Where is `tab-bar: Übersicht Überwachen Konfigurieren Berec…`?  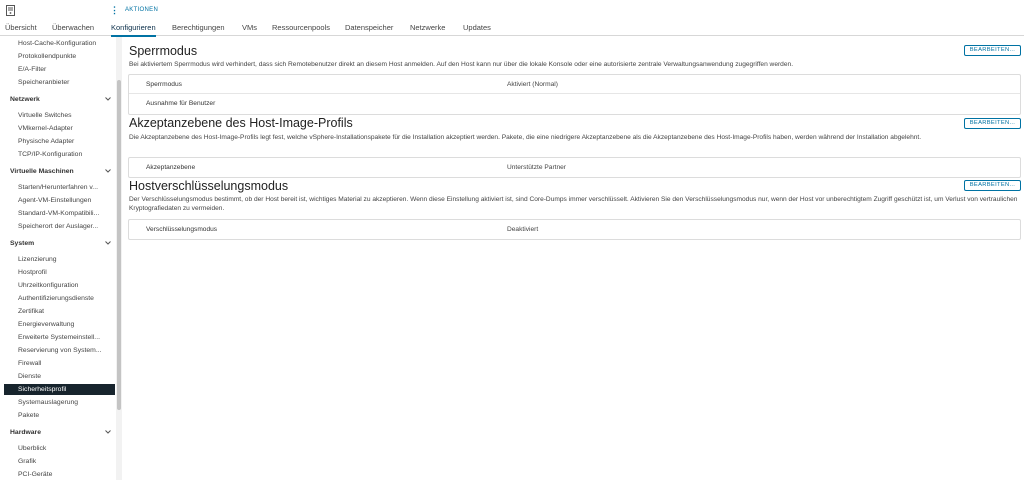 tab-bar: Übersicht Überwachen Konfigurieren Berec… is located at coordinates (512, 28).